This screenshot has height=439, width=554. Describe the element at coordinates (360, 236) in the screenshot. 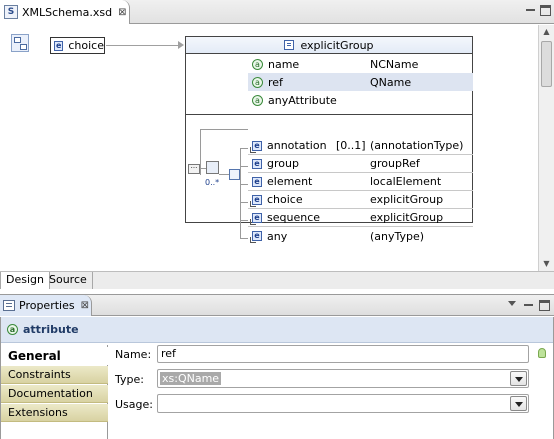

I see `particle-row-any: e any (anyType)` at that location.